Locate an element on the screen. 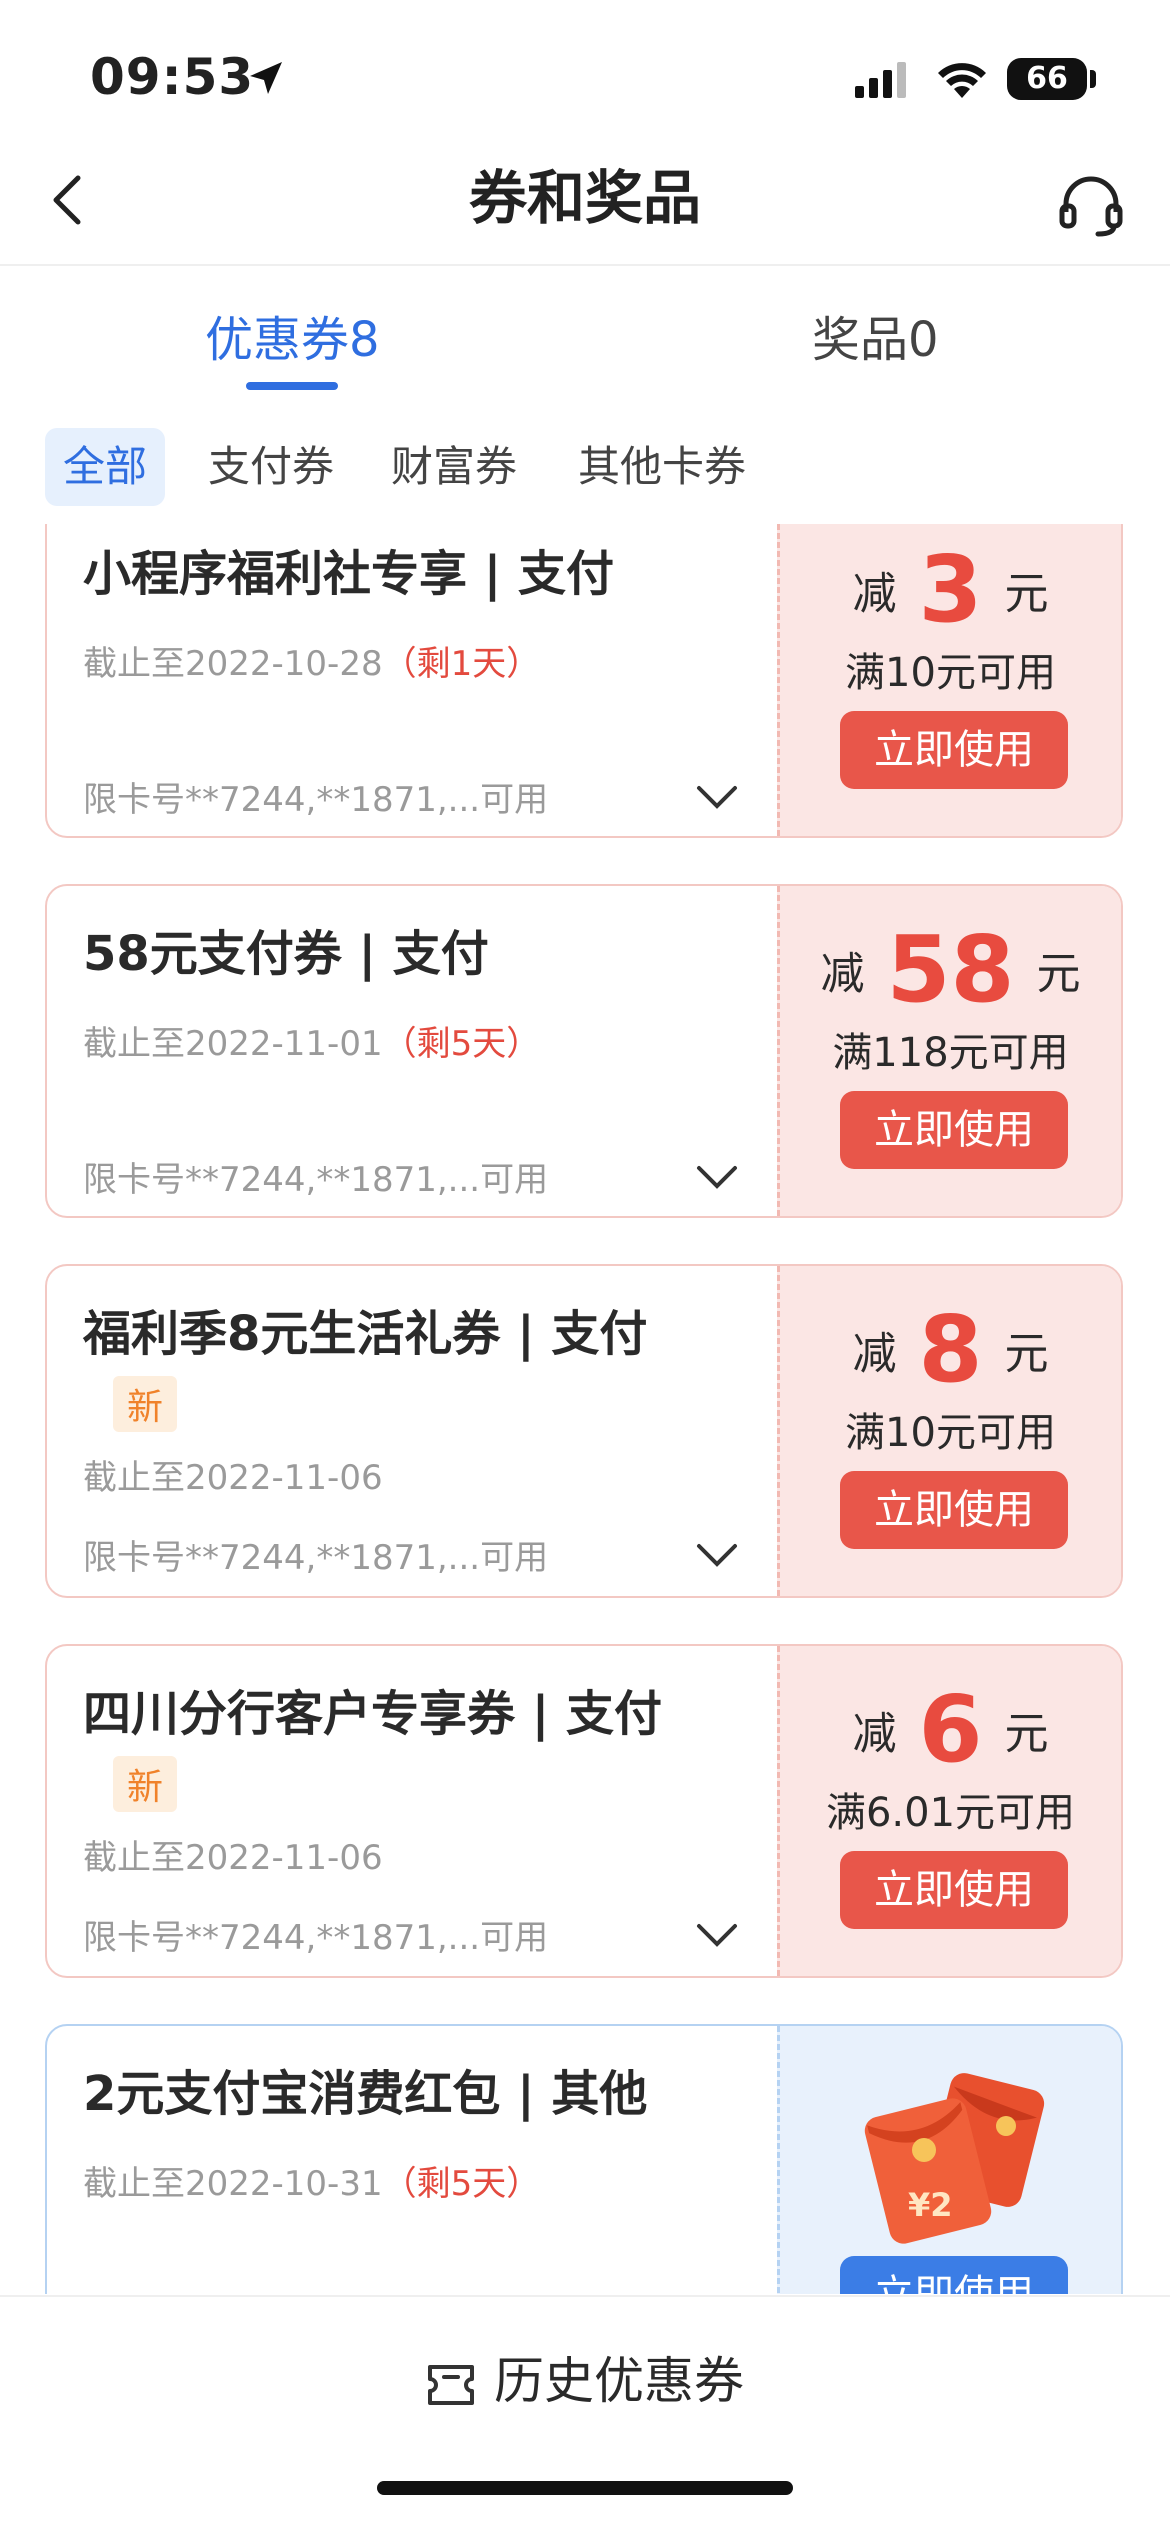  coupon-title: 福利季8元生活礼券 | 支付 is located at coordinates (365, 1334).